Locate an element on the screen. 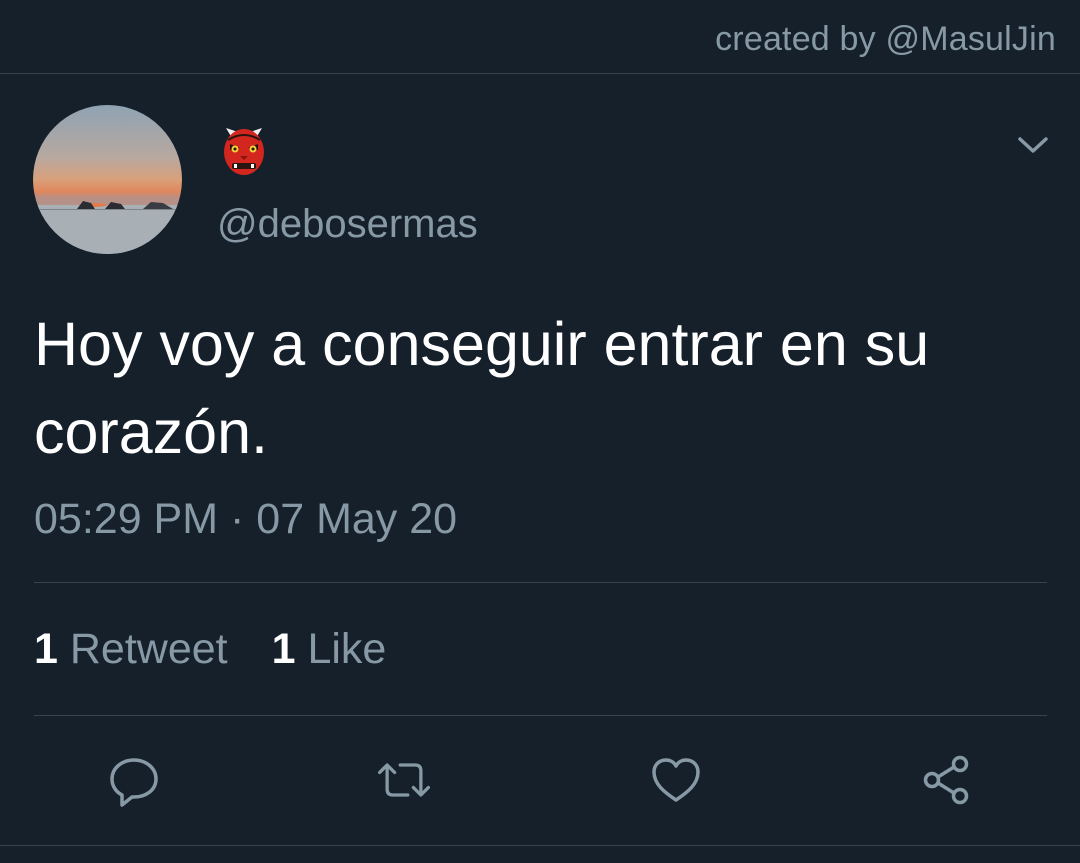  reply-icon is located at coordinates (134, 782).